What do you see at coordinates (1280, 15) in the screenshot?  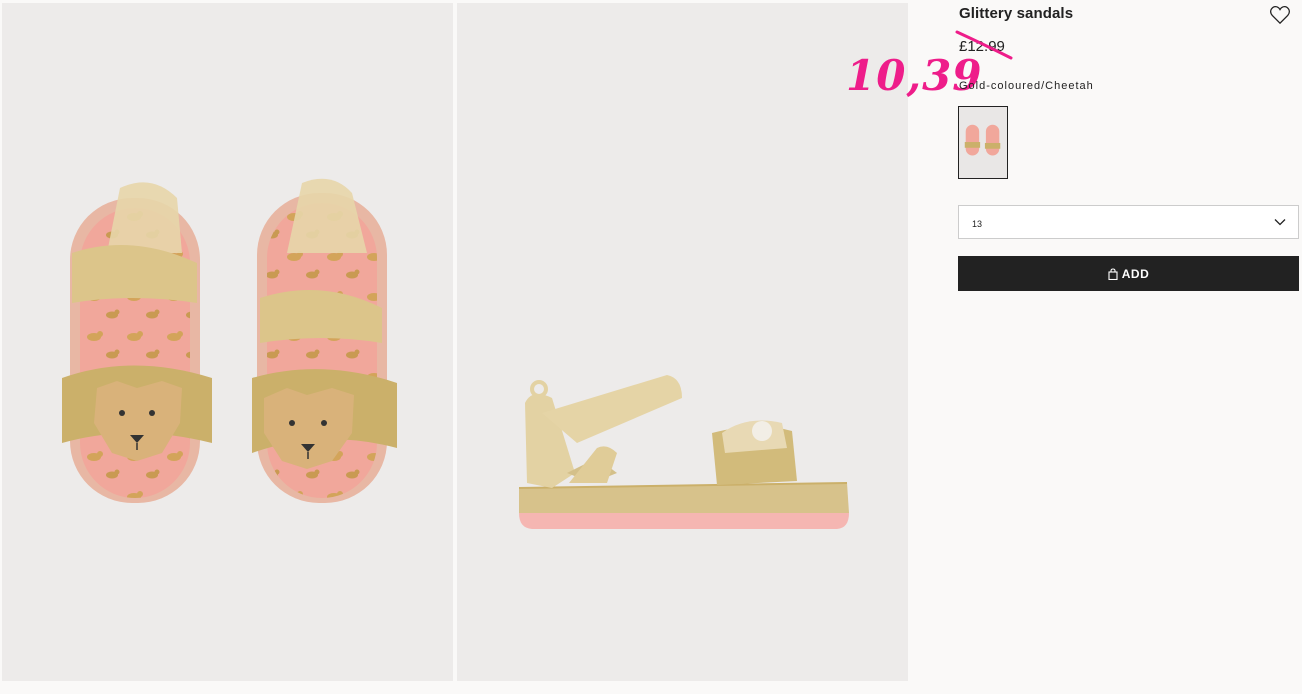 I see `heart-icon` at bounding box center [1280, 15].